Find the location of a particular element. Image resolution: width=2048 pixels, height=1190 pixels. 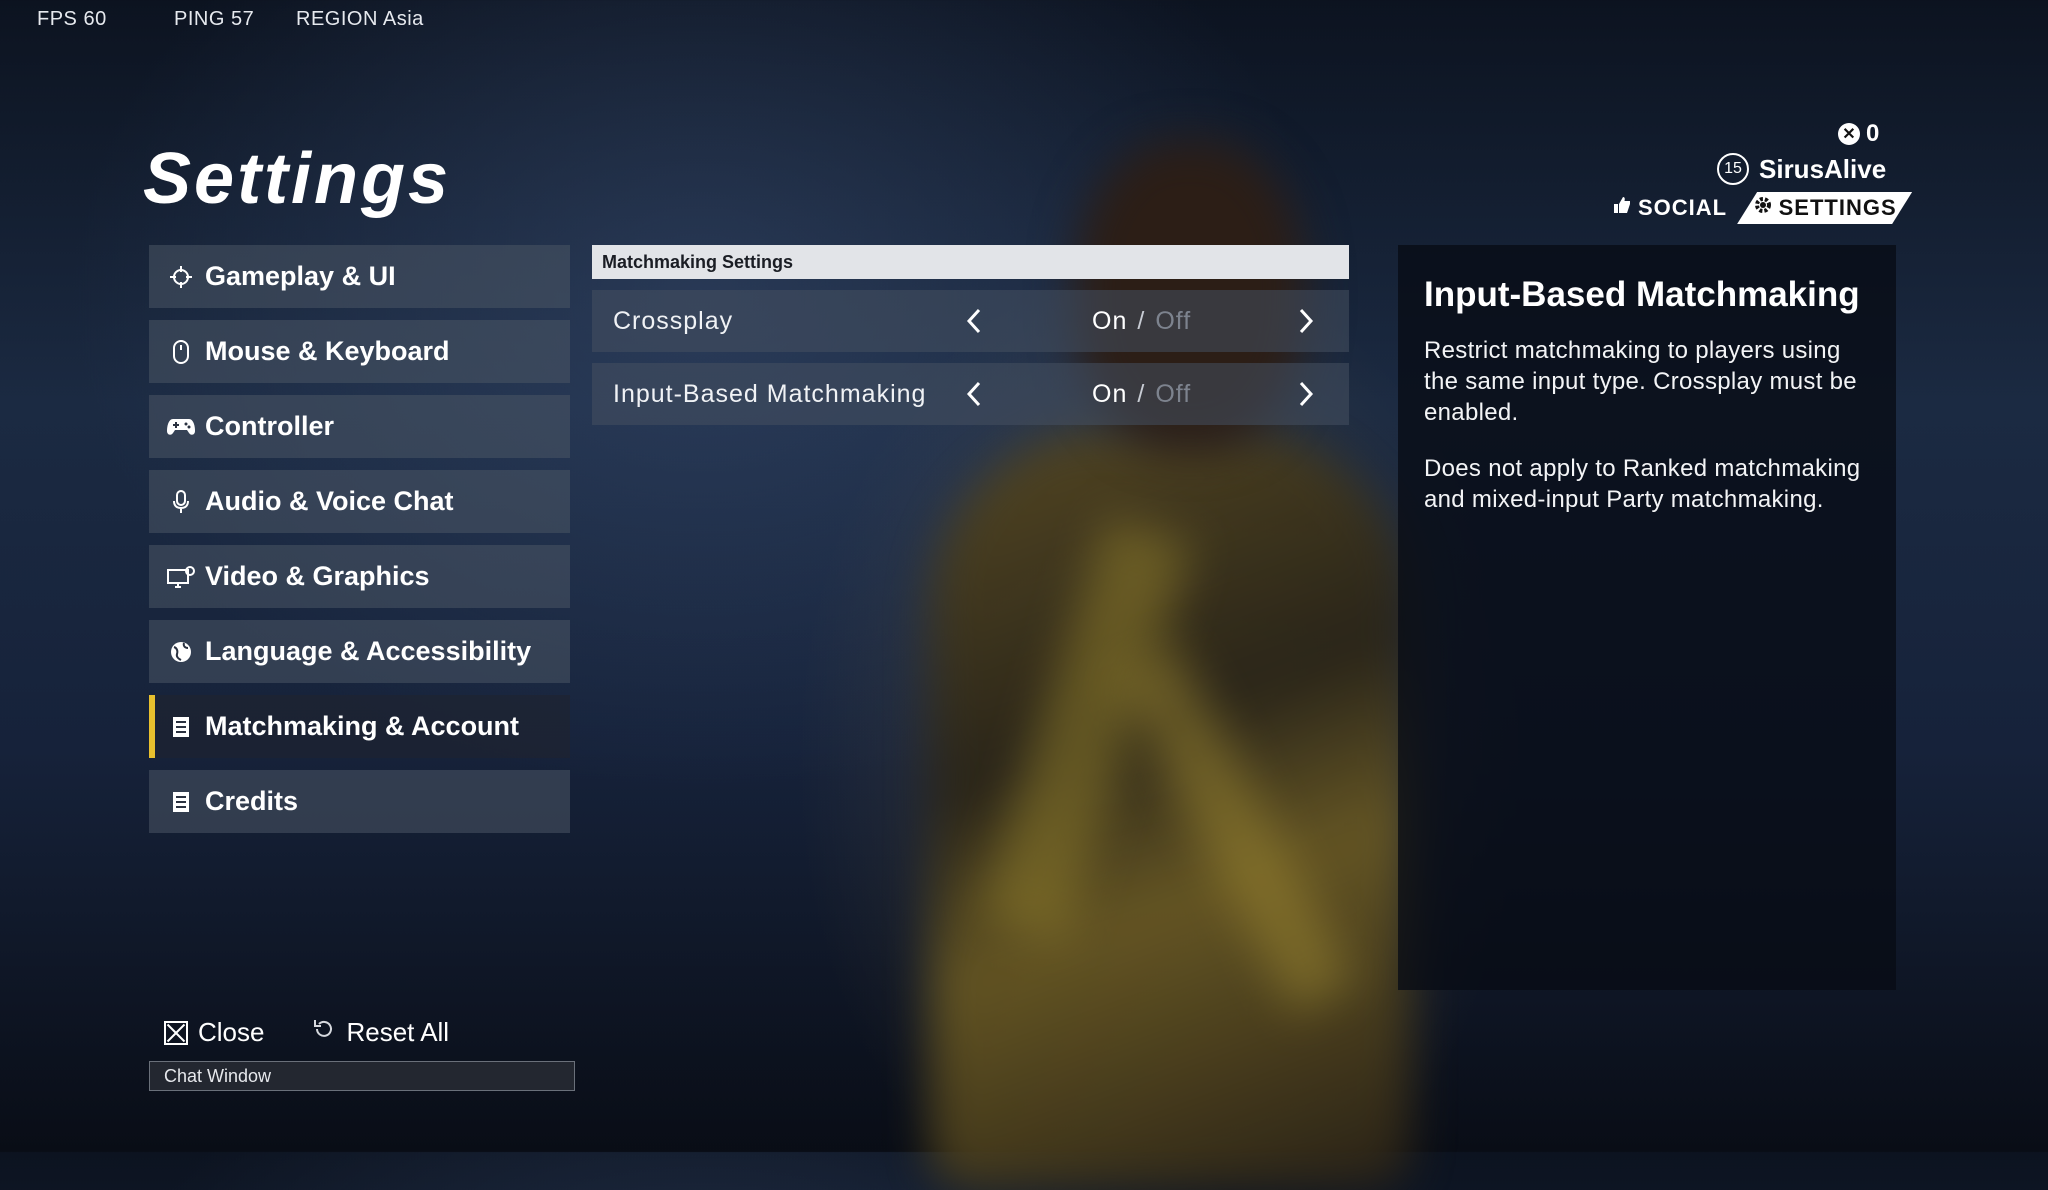

currency-display: ✕ 0 is located at coordinates (1858, 134).